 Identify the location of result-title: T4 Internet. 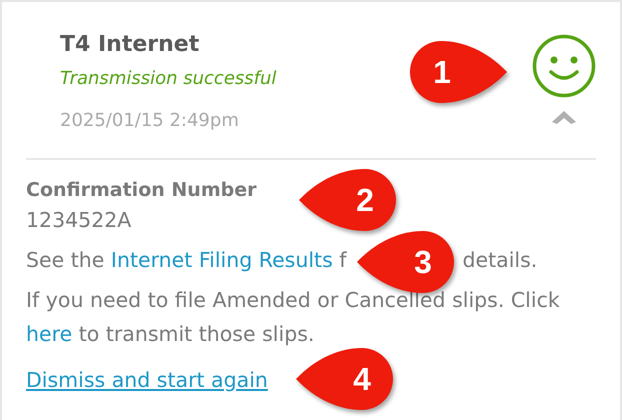
(130, 45).